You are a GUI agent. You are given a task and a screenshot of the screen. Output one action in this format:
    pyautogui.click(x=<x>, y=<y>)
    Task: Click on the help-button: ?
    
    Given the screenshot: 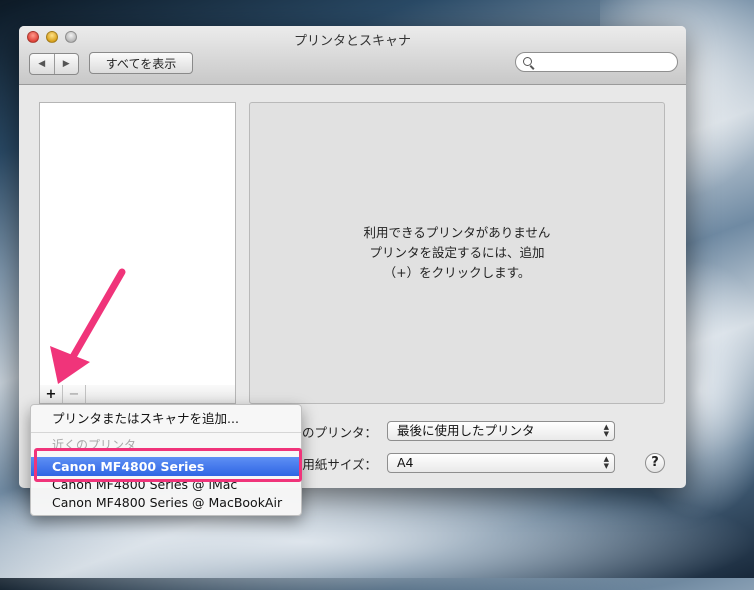 What is the action you would take?
    pyautogui.click(x=655, y=463)
    